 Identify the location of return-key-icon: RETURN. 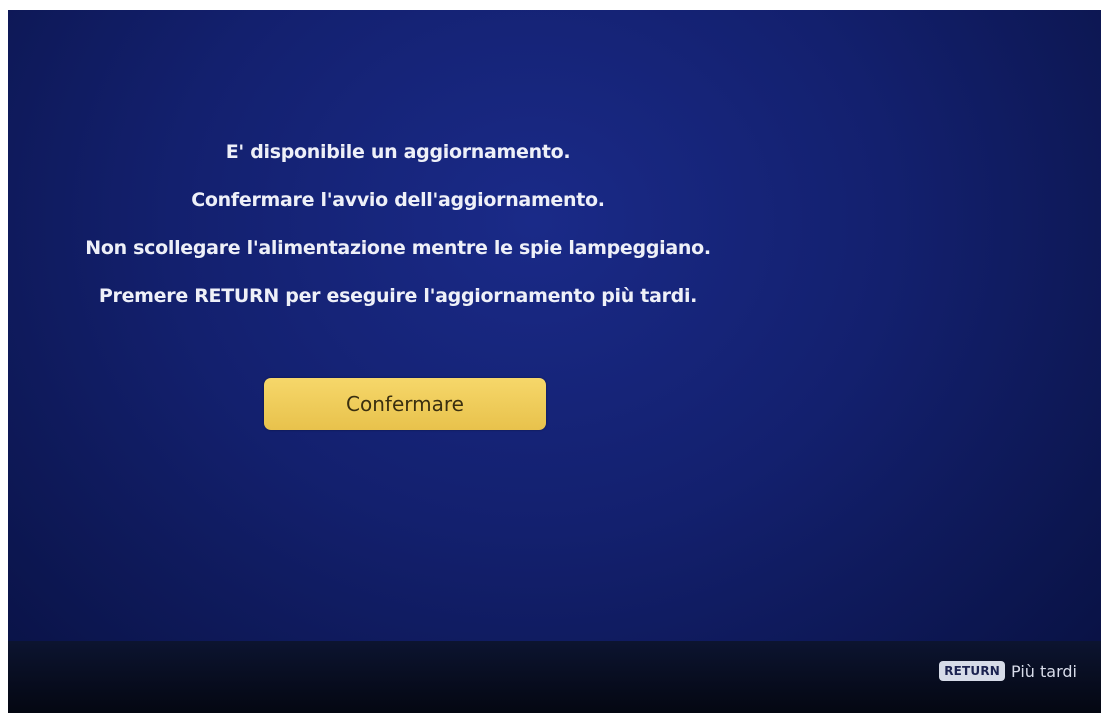
(972, 671).